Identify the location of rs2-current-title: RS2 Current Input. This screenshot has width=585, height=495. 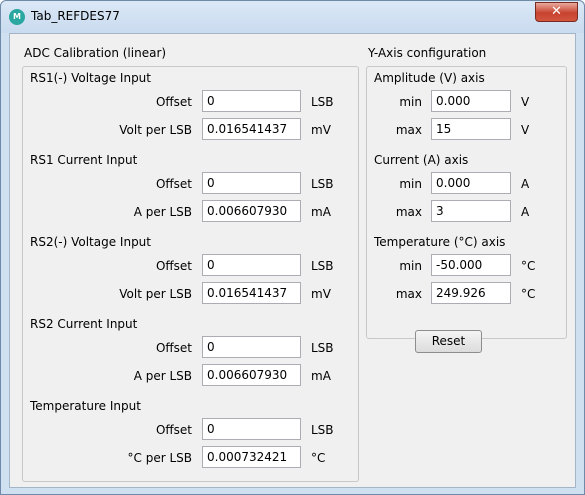
(84, 324).